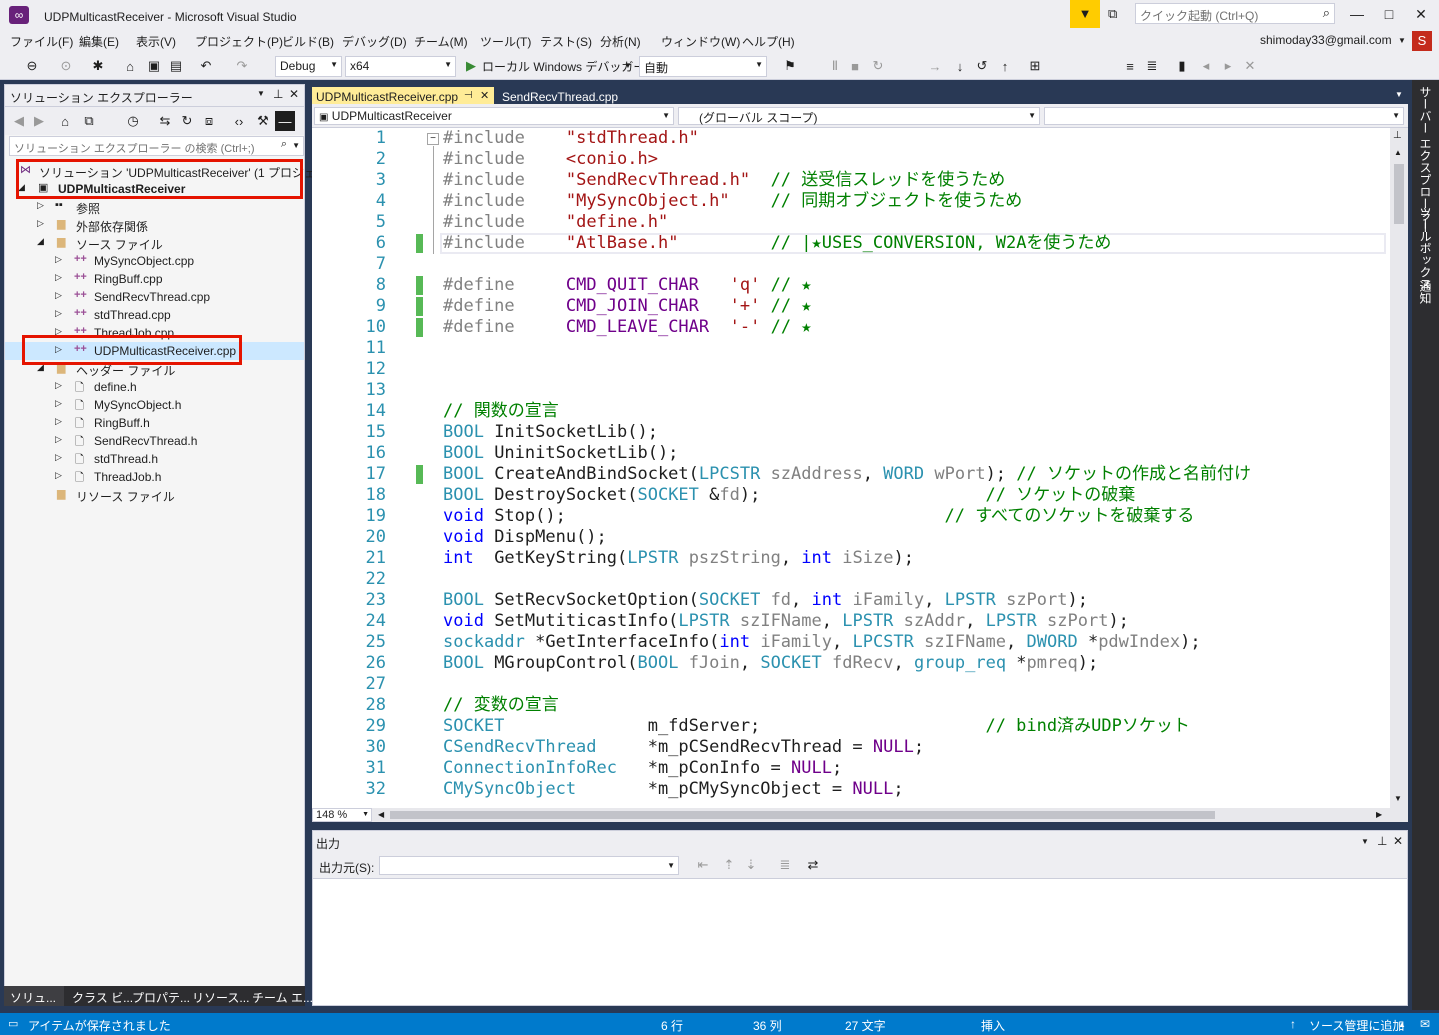 The width and height of the screenshot is (1439, 1035). Describe the element at coordinates (156, 146) in the screenshot. I see `solution-explorer-search: ソリューション エクスプローラー の検索 (Ctrl+;) ⌕ ▼` at that location.